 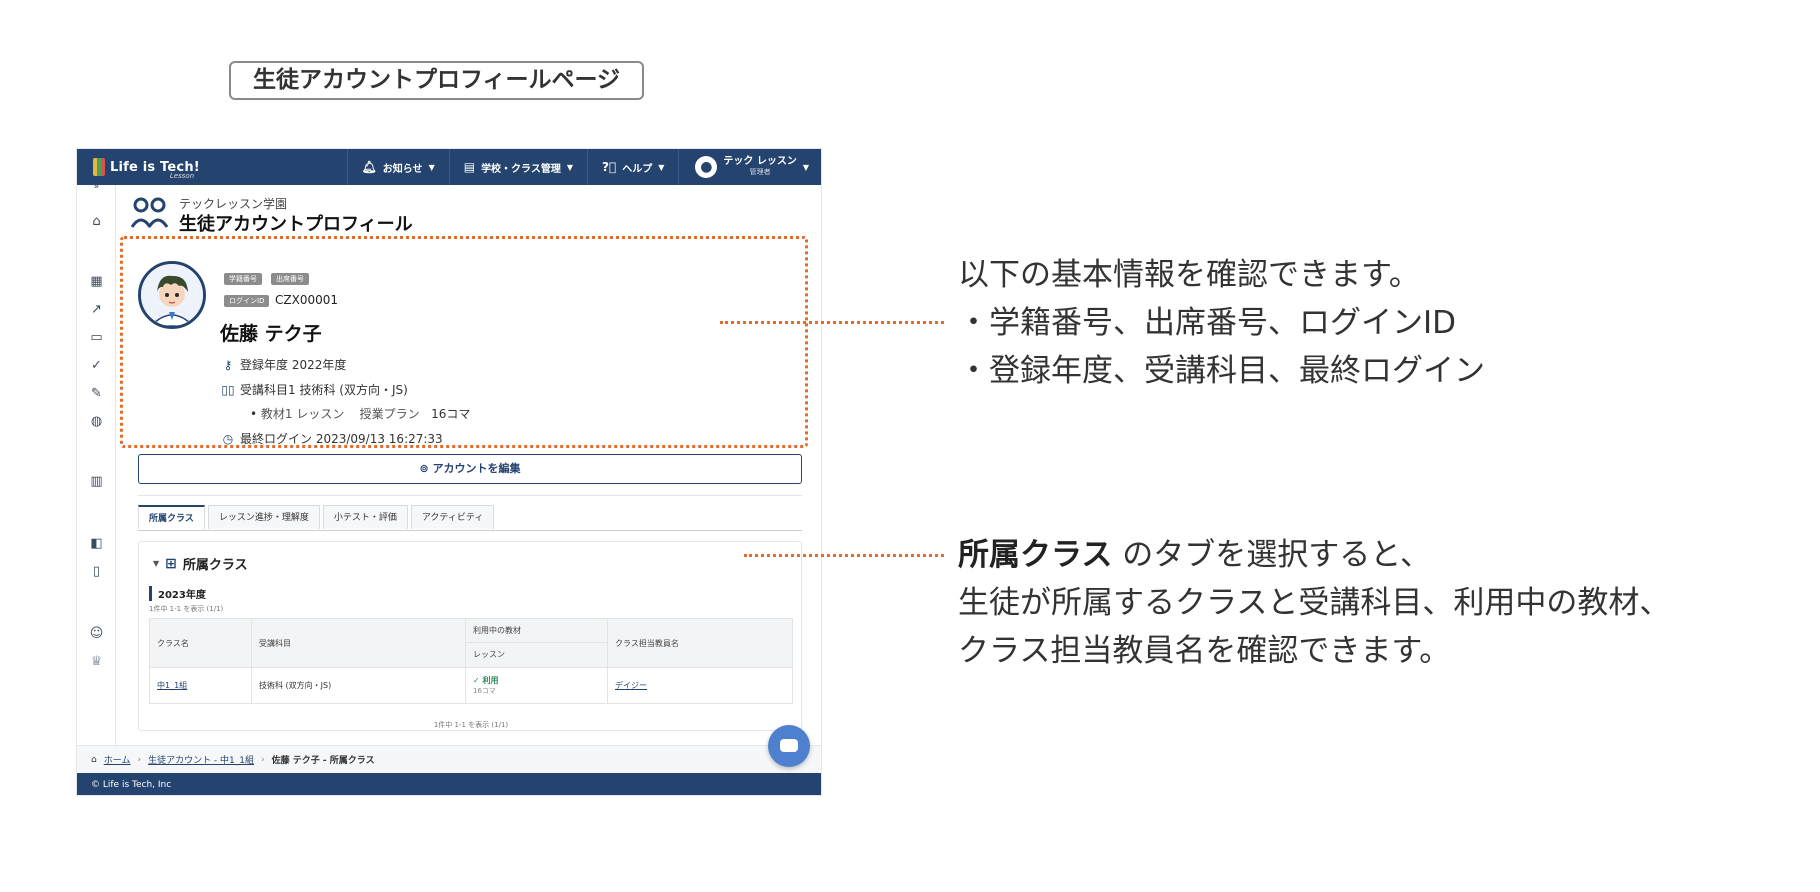 I want to click on chat-bubble-icon, so click(x=789, y=745).